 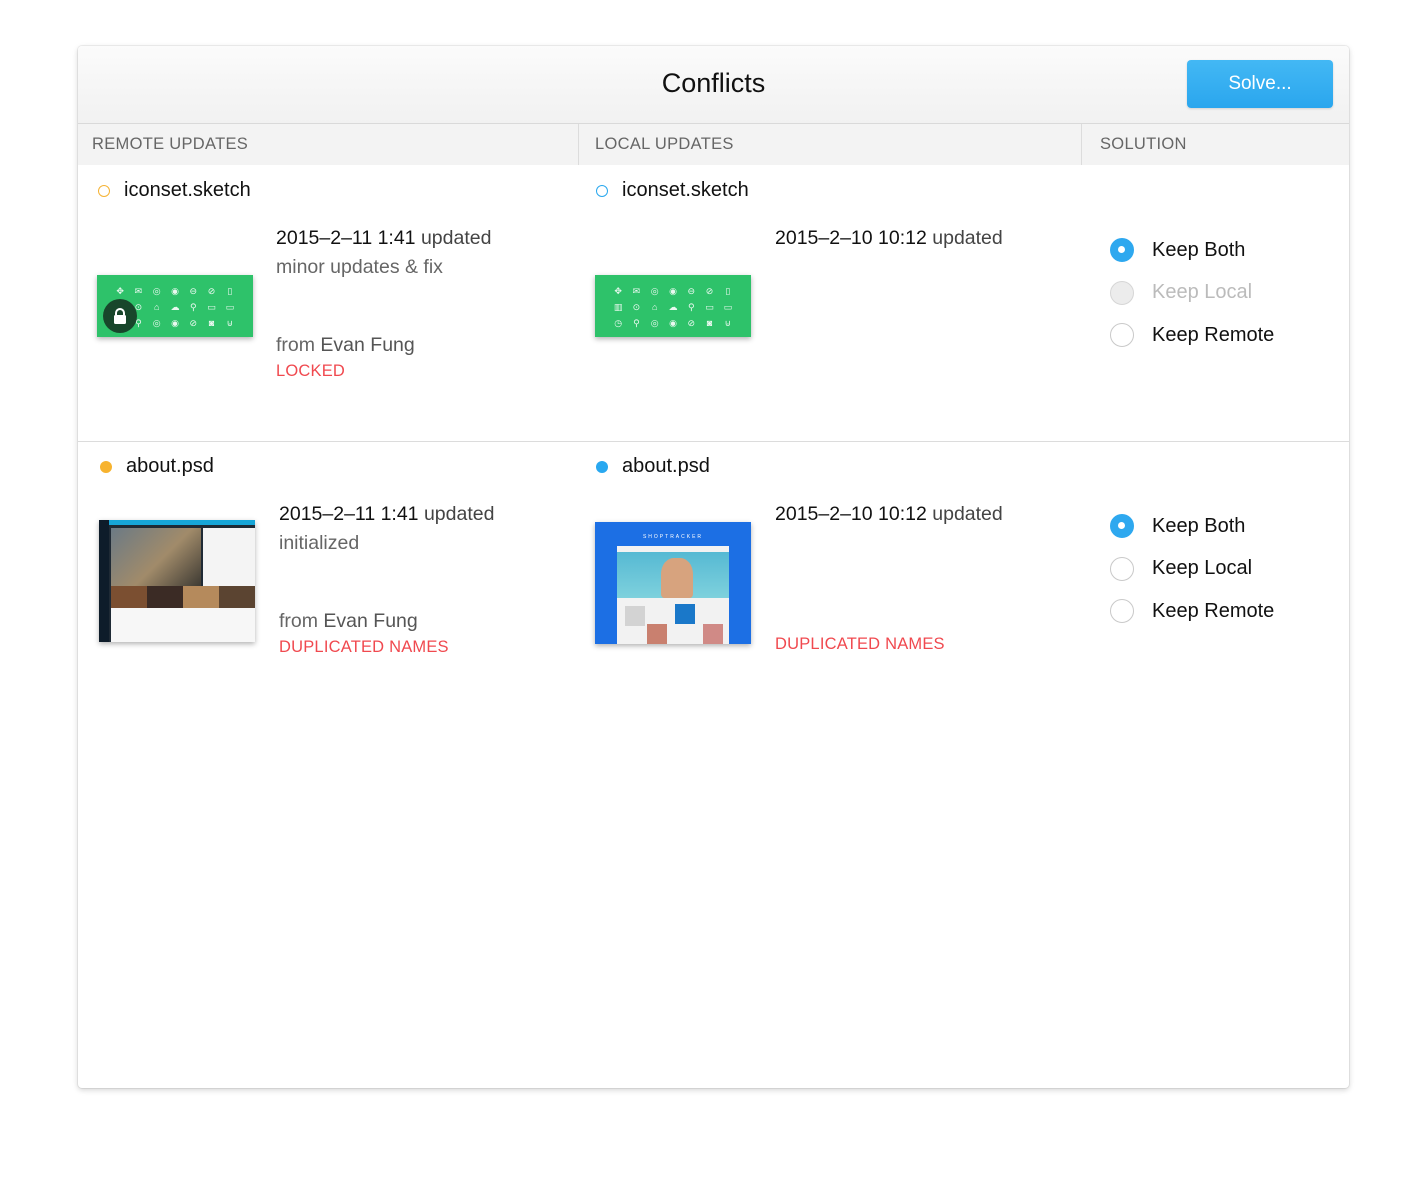 I want to click on painting-image, so click(x=156, y=557).